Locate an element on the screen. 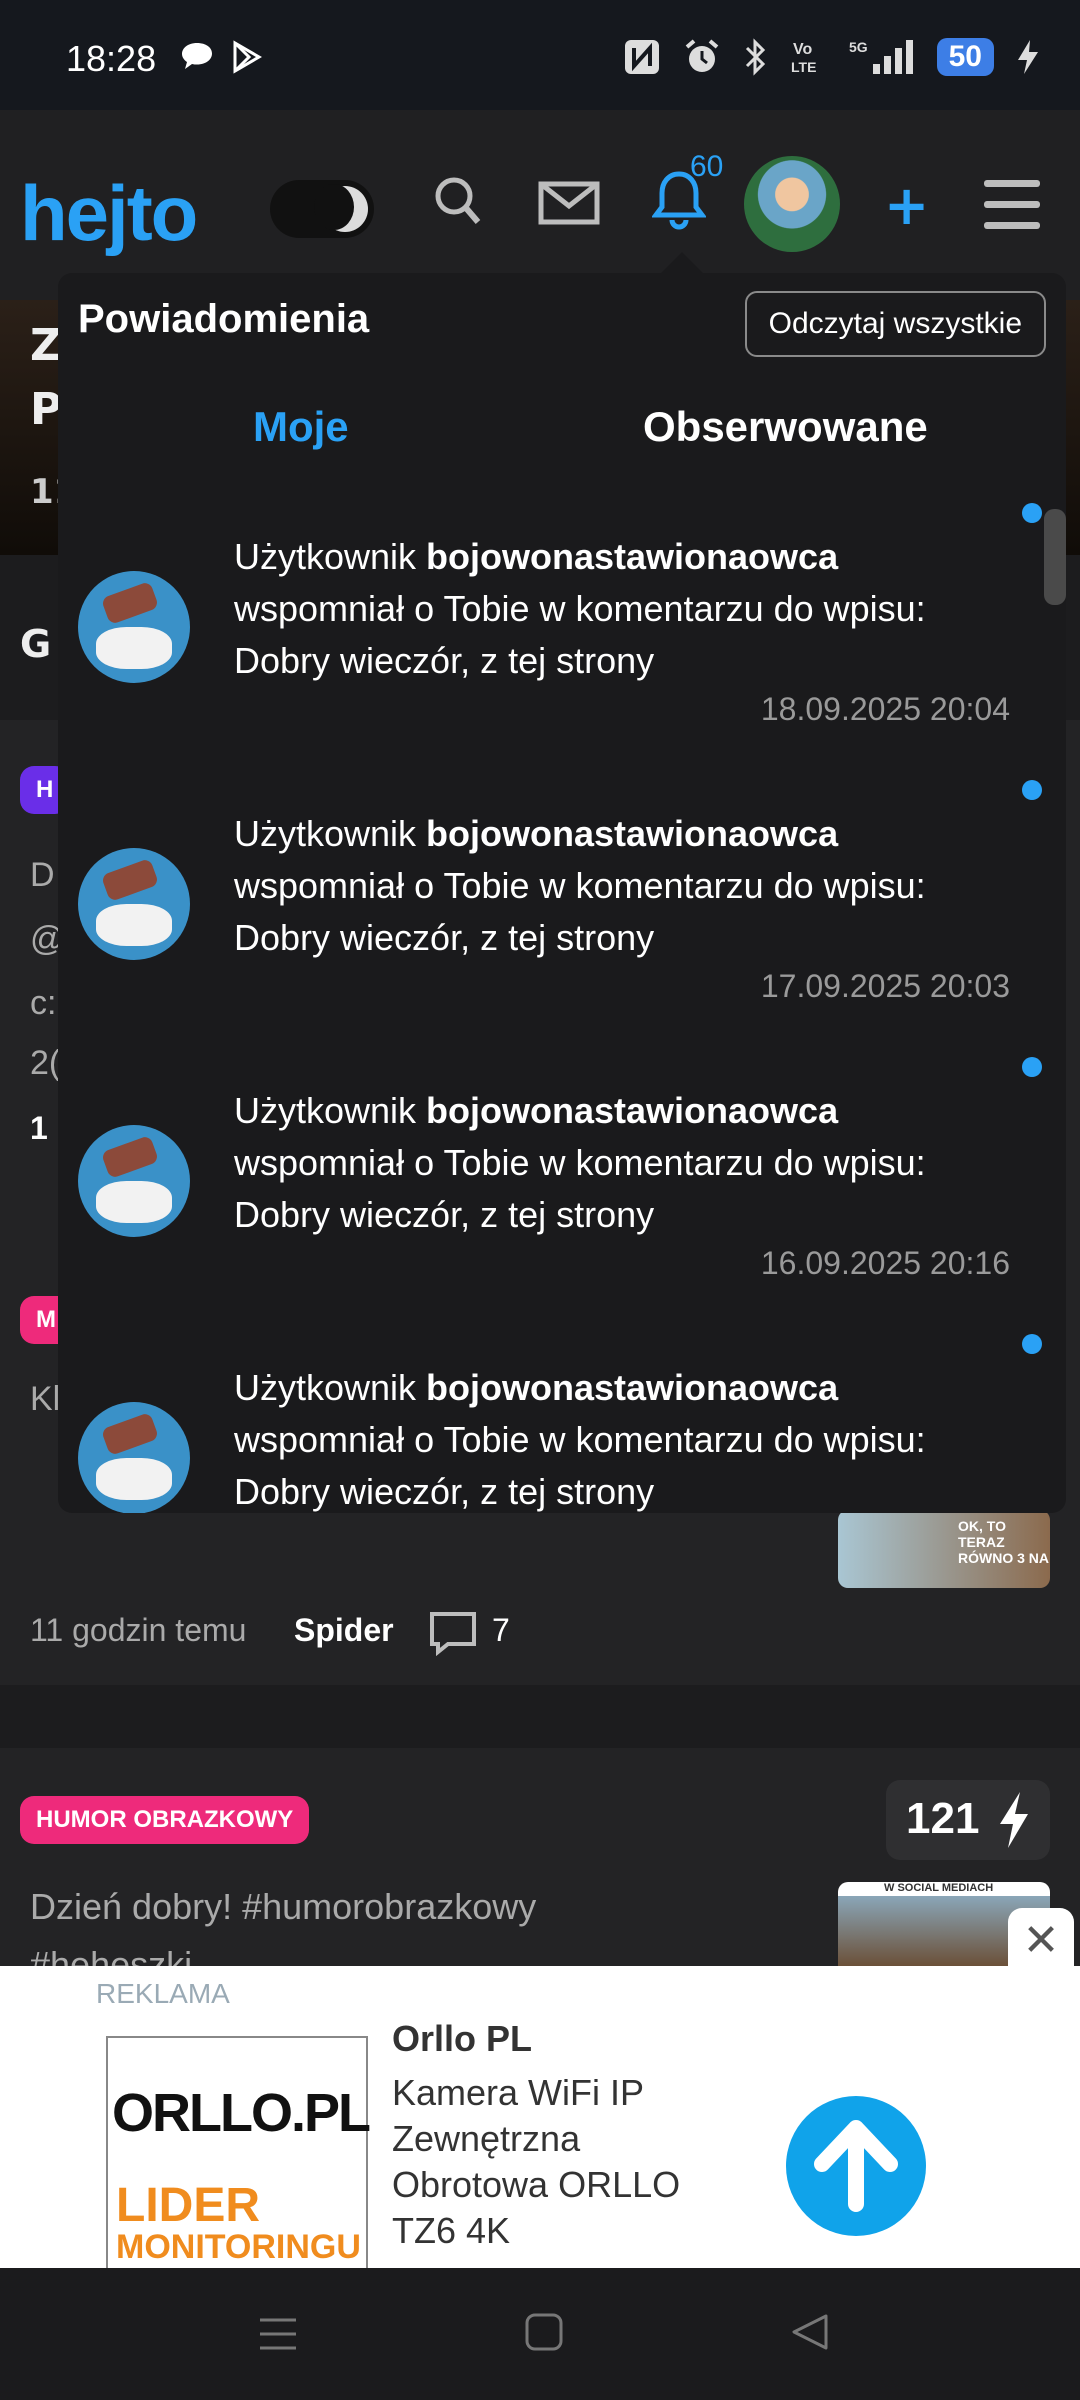  status-bar: 18:28 Vo LTE 5G 50 is located at coordinates (540, 55).